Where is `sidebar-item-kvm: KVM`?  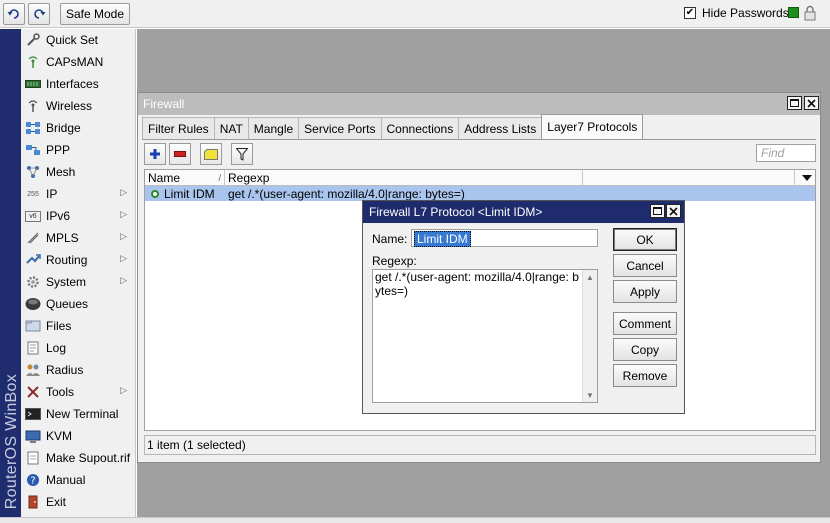 sidebar-item-kvm: KVM is located at coordinates (78, 436).